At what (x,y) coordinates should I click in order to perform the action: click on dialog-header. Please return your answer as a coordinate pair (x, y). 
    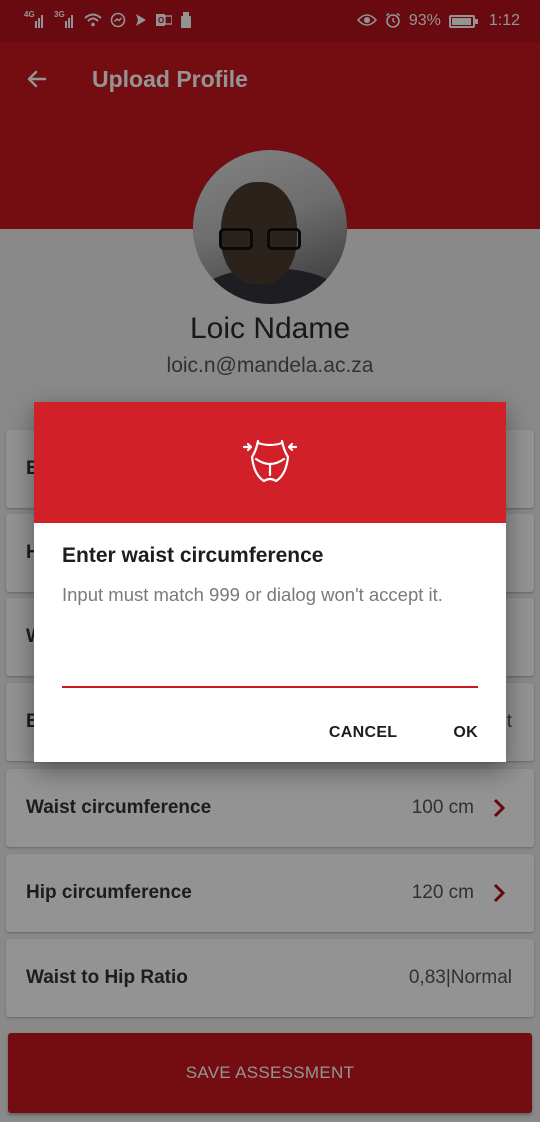
    Looking at the image, I should click on (270, 462).